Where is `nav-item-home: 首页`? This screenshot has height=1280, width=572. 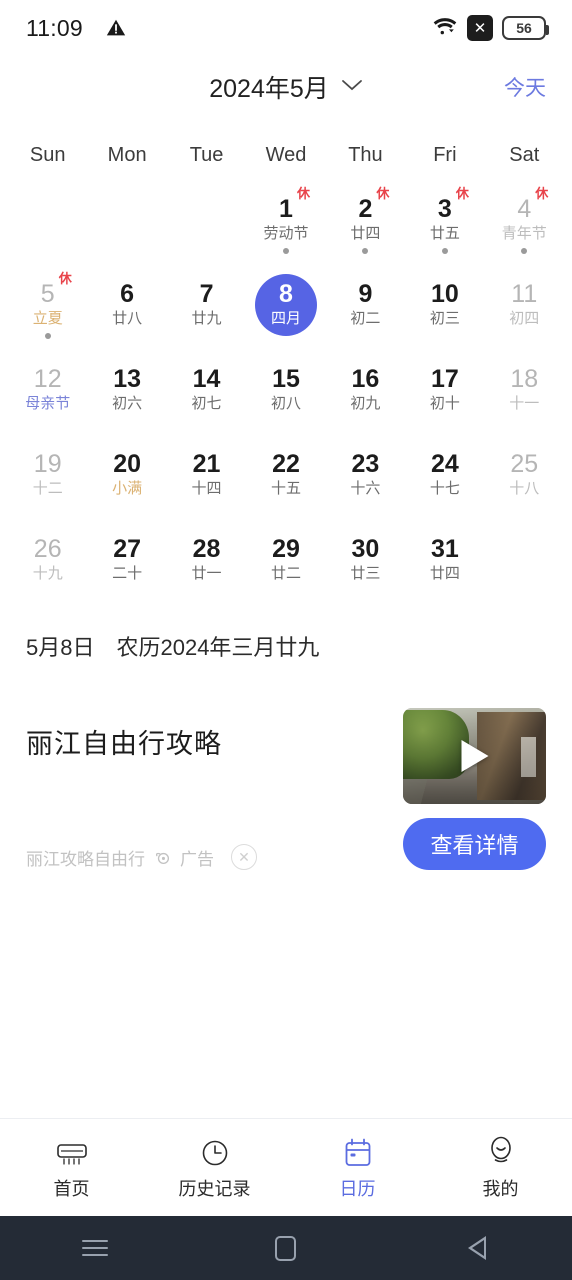
nav-item-home: 首页 is located at coordinates (71, 1167).